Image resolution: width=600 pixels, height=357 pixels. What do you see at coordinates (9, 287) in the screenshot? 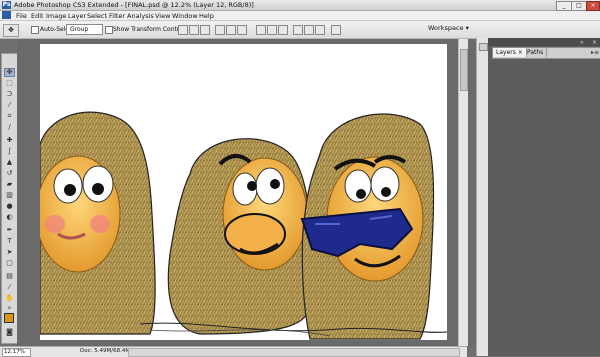
I see `eyedropper-icon: ⁄` at bounding box center [9, 287].